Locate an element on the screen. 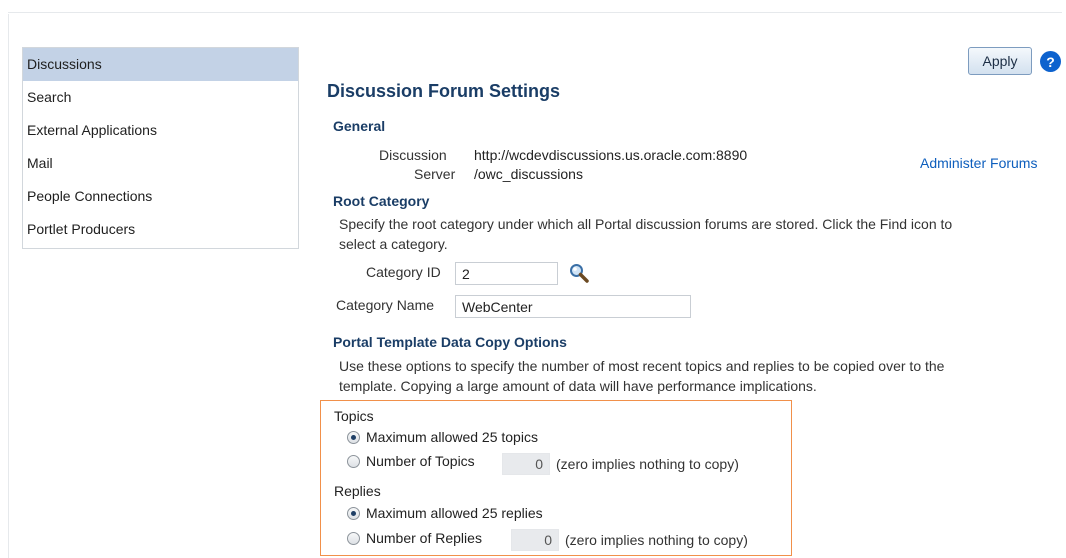 This screenshot has height=558, width=1066. replies-max-label: Maximum allowed 25 replies is located at coordinates (454, 513).